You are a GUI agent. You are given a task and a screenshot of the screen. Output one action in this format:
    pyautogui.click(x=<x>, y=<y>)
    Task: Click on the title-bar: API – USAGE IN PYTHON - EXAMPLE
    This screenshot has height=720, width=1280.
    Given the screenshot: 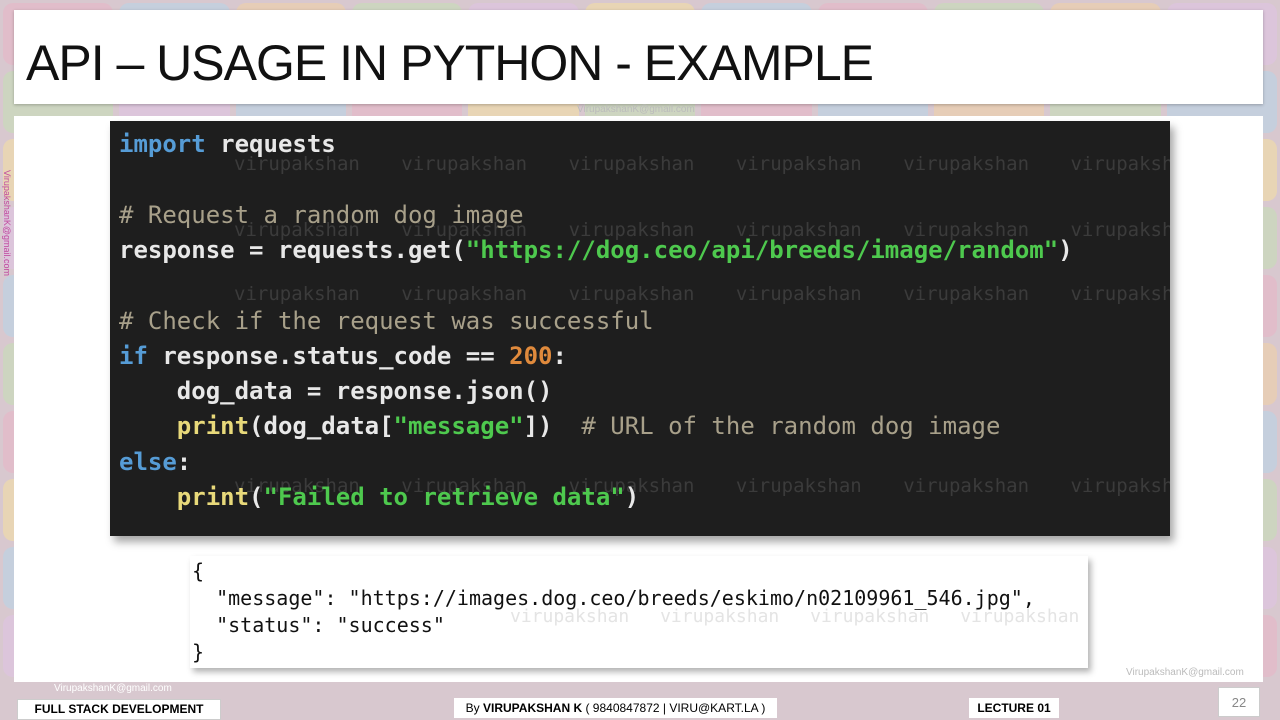 What is the action you would take?
    pyautogui.click(x=638, y=57)
    